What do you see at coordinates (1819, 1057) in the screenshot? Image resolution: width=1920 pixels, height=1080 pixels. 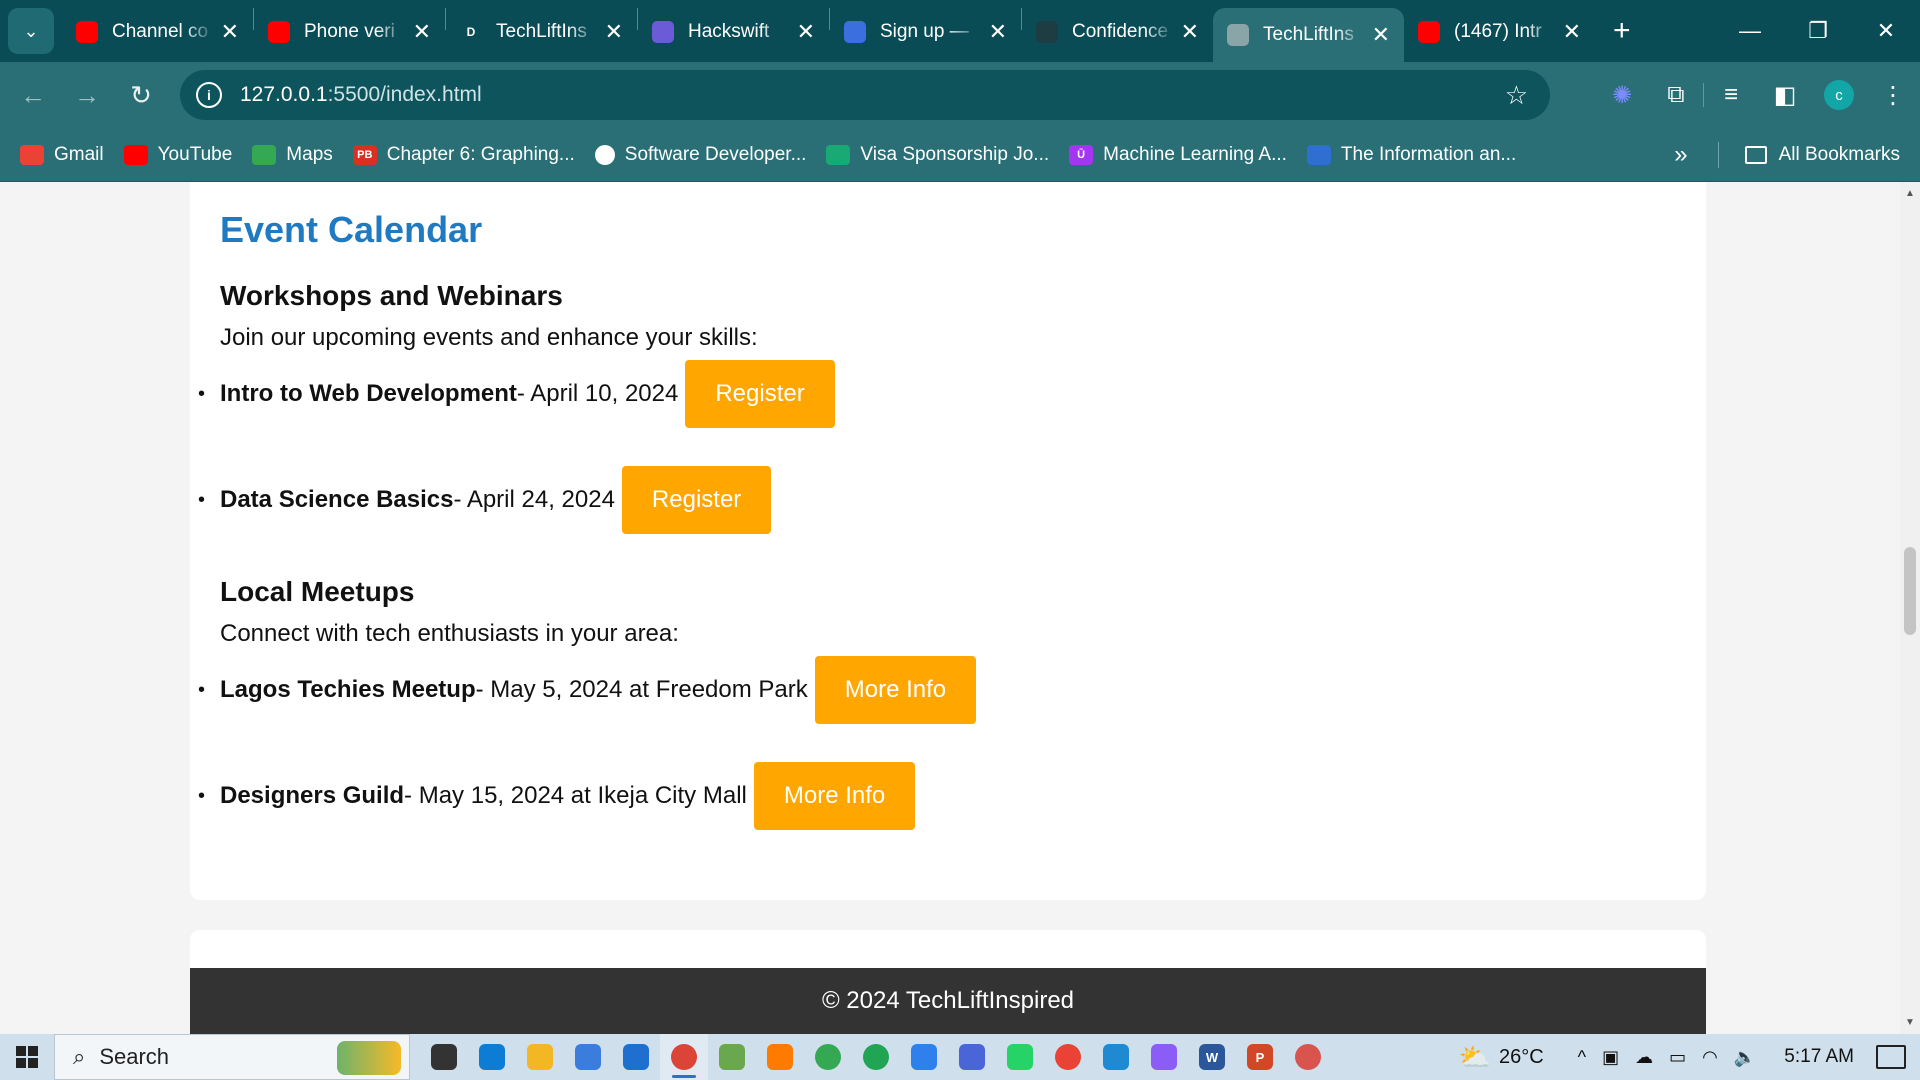 I see `clock: 5:17 AM` at bounding box center [1819, 1057].